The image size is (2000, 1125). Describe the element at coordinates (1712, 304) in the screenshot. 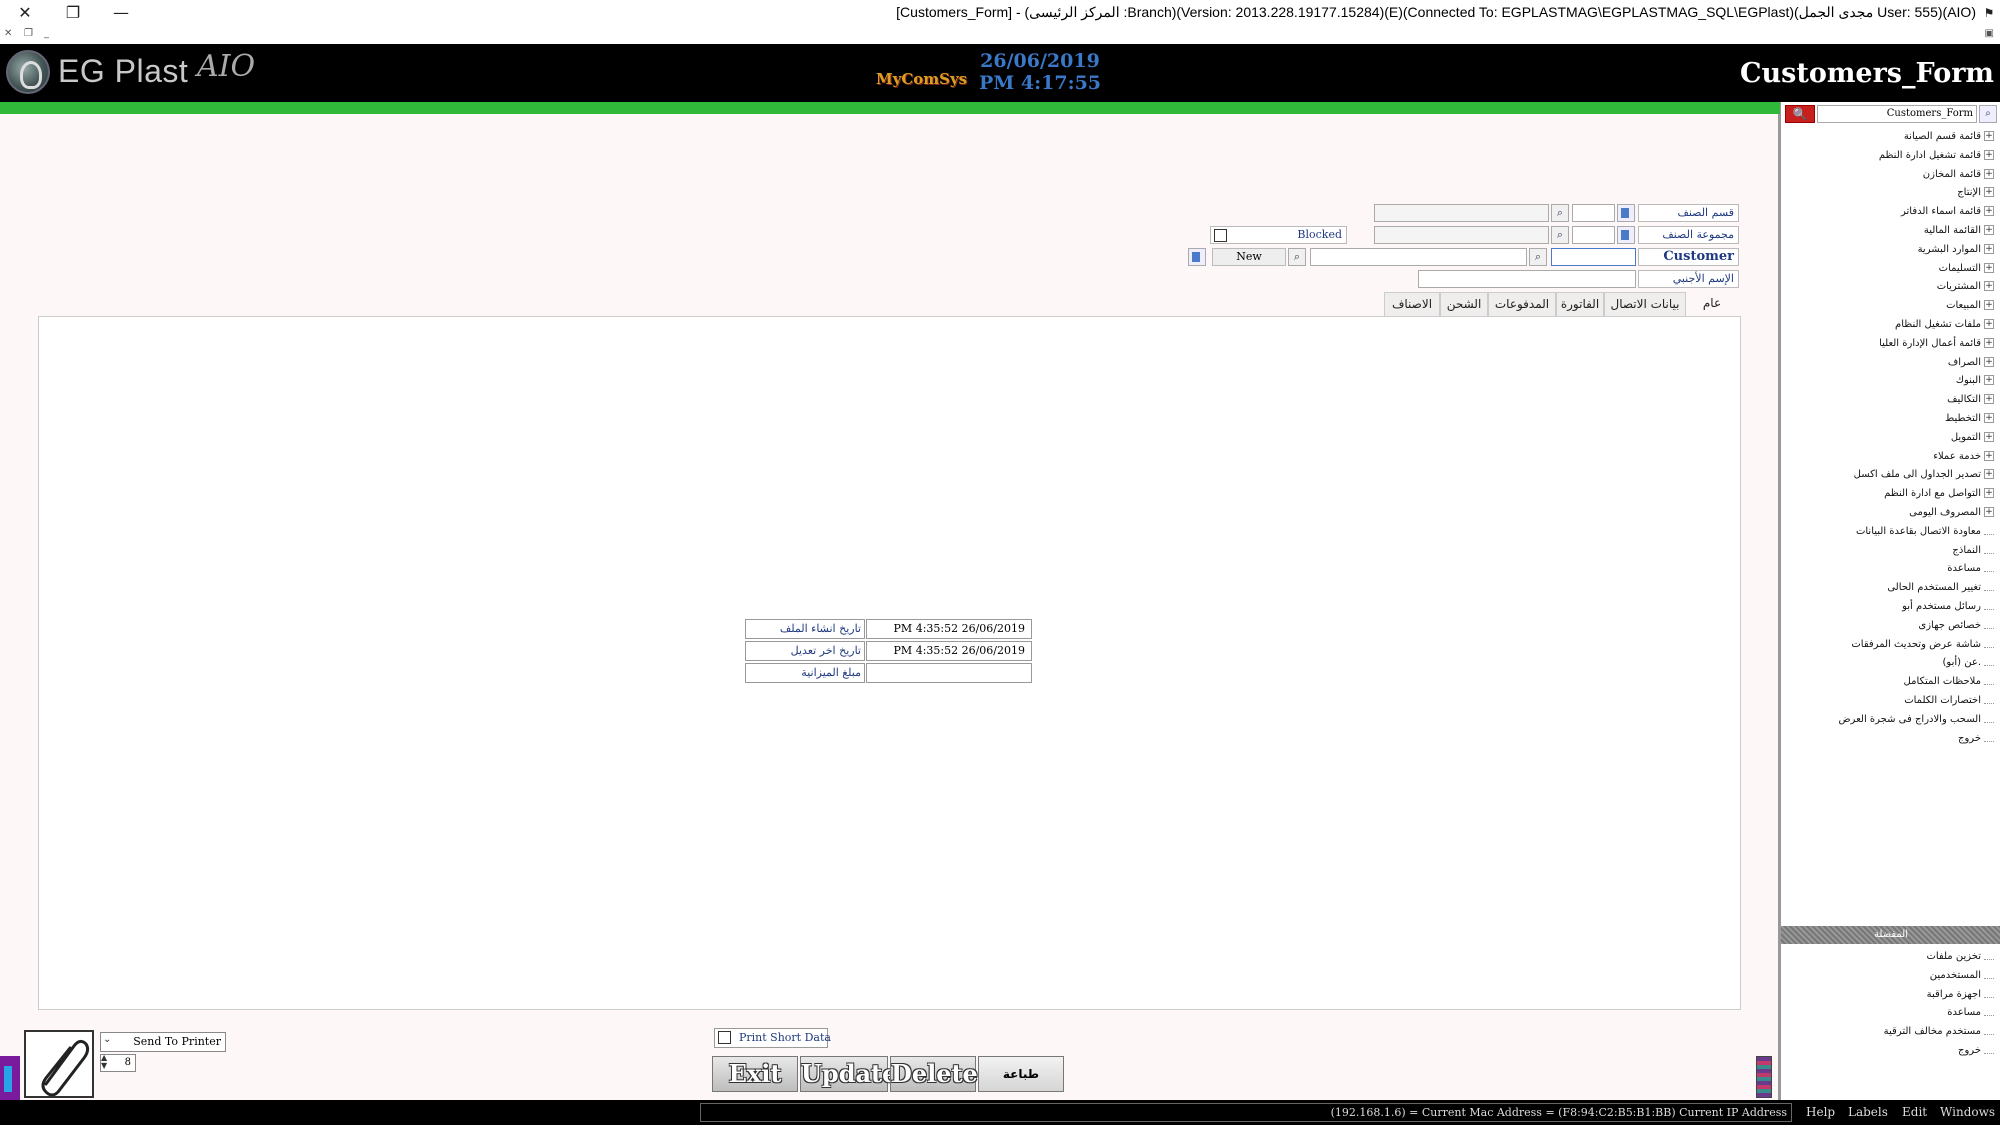

I see `tab-general: عام` at that location.